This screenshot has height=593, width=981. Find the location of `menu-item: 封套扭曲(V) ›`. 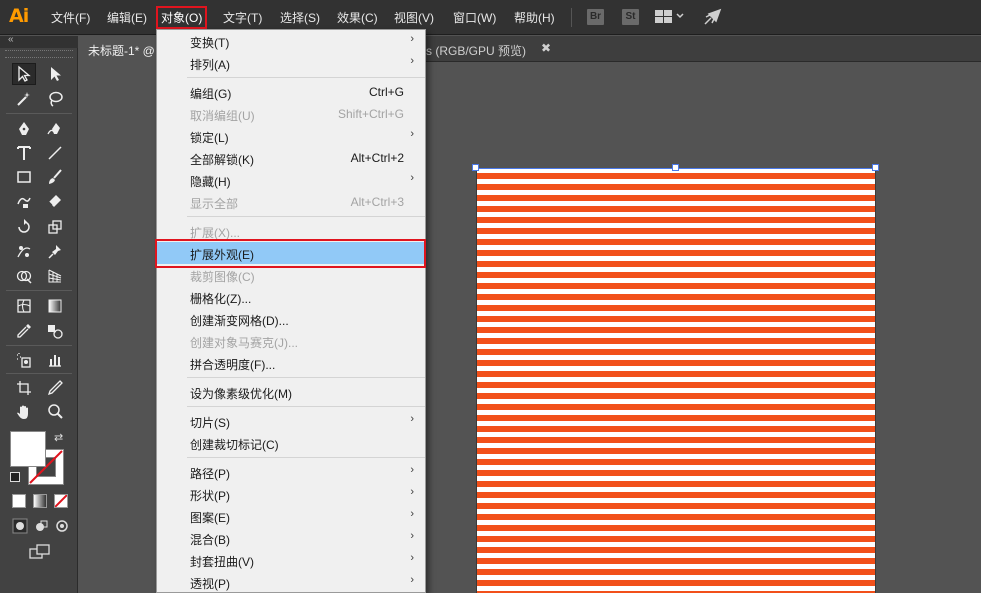

menu-item: 封套扭曲(V) › is located at coordinates (291, 560).